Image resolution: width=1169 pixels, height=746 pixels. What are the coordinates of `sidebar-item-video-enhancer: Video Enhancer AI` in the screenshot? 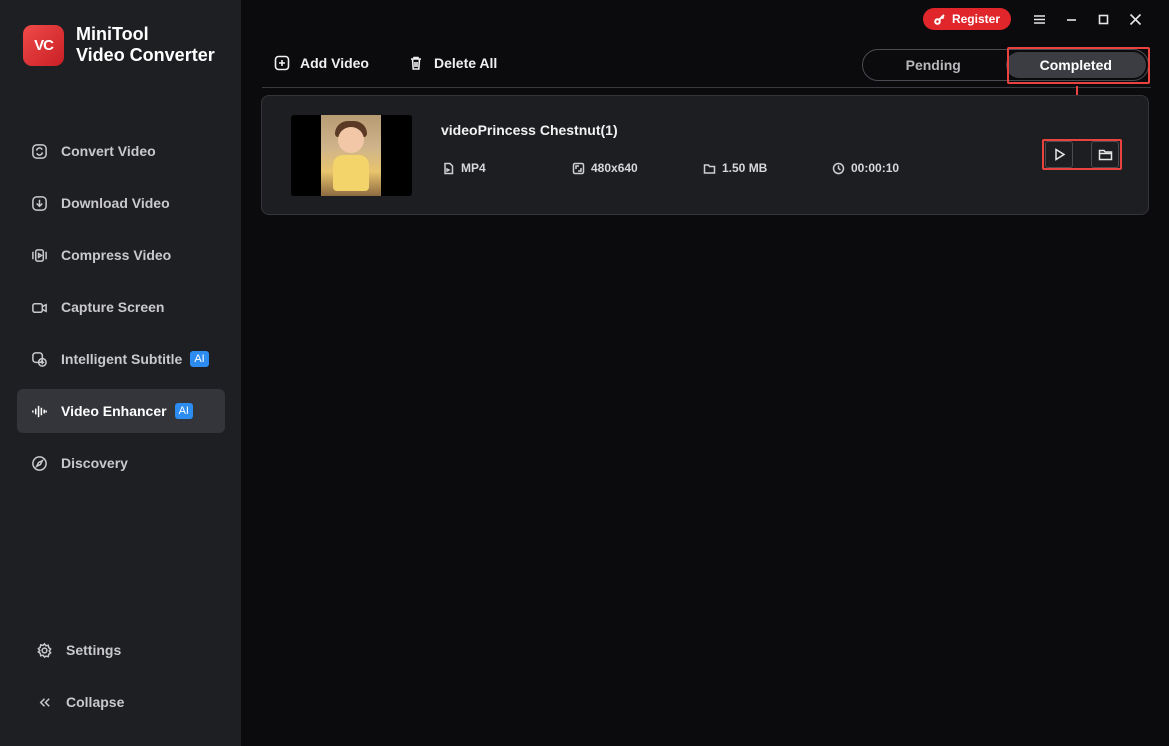 It's located at (121, 411).